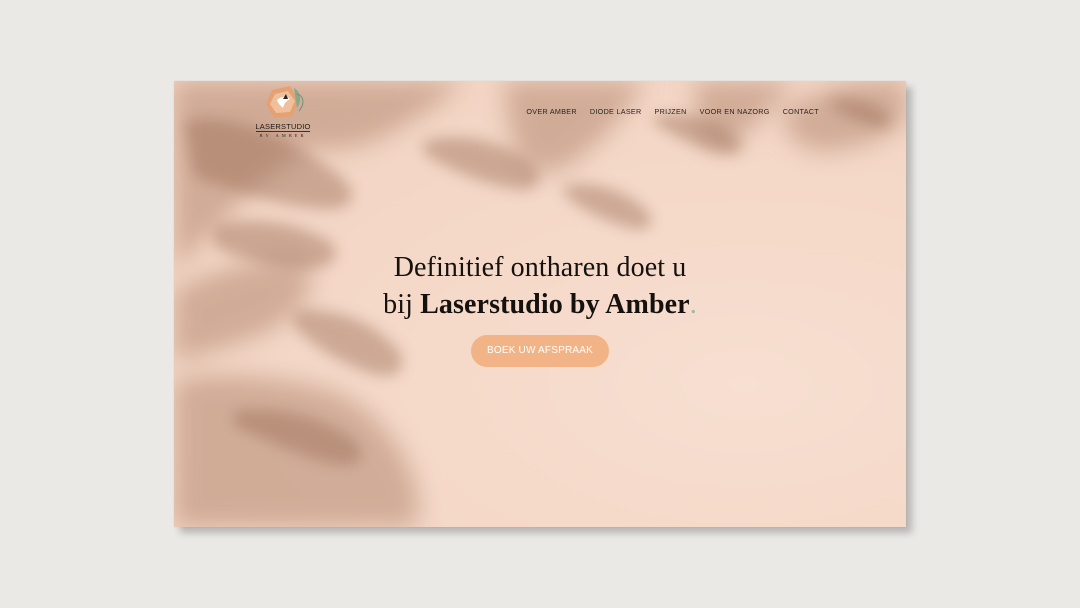 The width and height of the screenshot is (1080, 608). I want to click on nav-item-contact: CONTACT, so click(801, 111).